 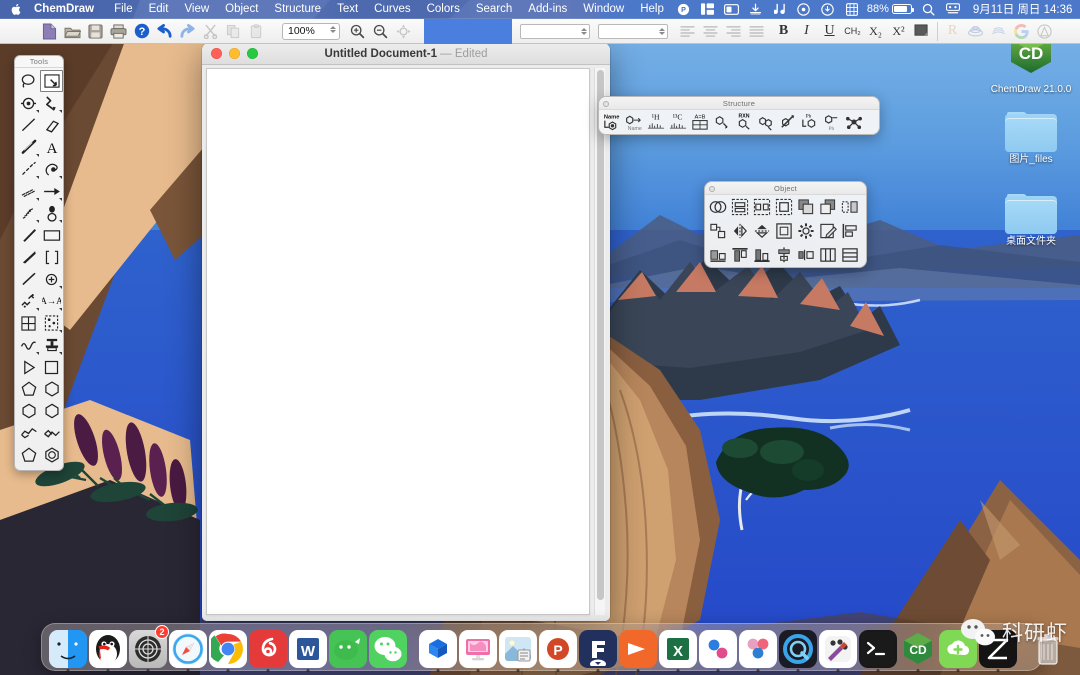 I want to click on join-objects-button, so click(x=718, y=231).